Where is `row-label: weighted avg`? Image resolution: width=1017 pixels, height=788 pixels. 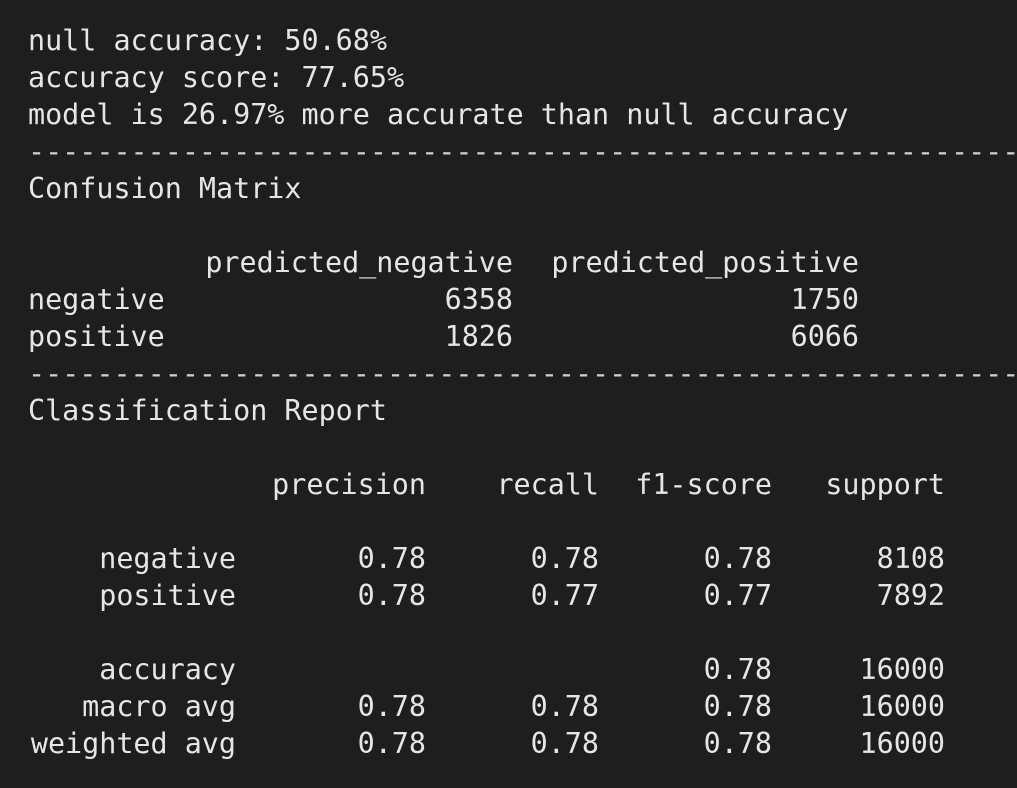
row-label: weighted avg is located at coordinates (133, 743).